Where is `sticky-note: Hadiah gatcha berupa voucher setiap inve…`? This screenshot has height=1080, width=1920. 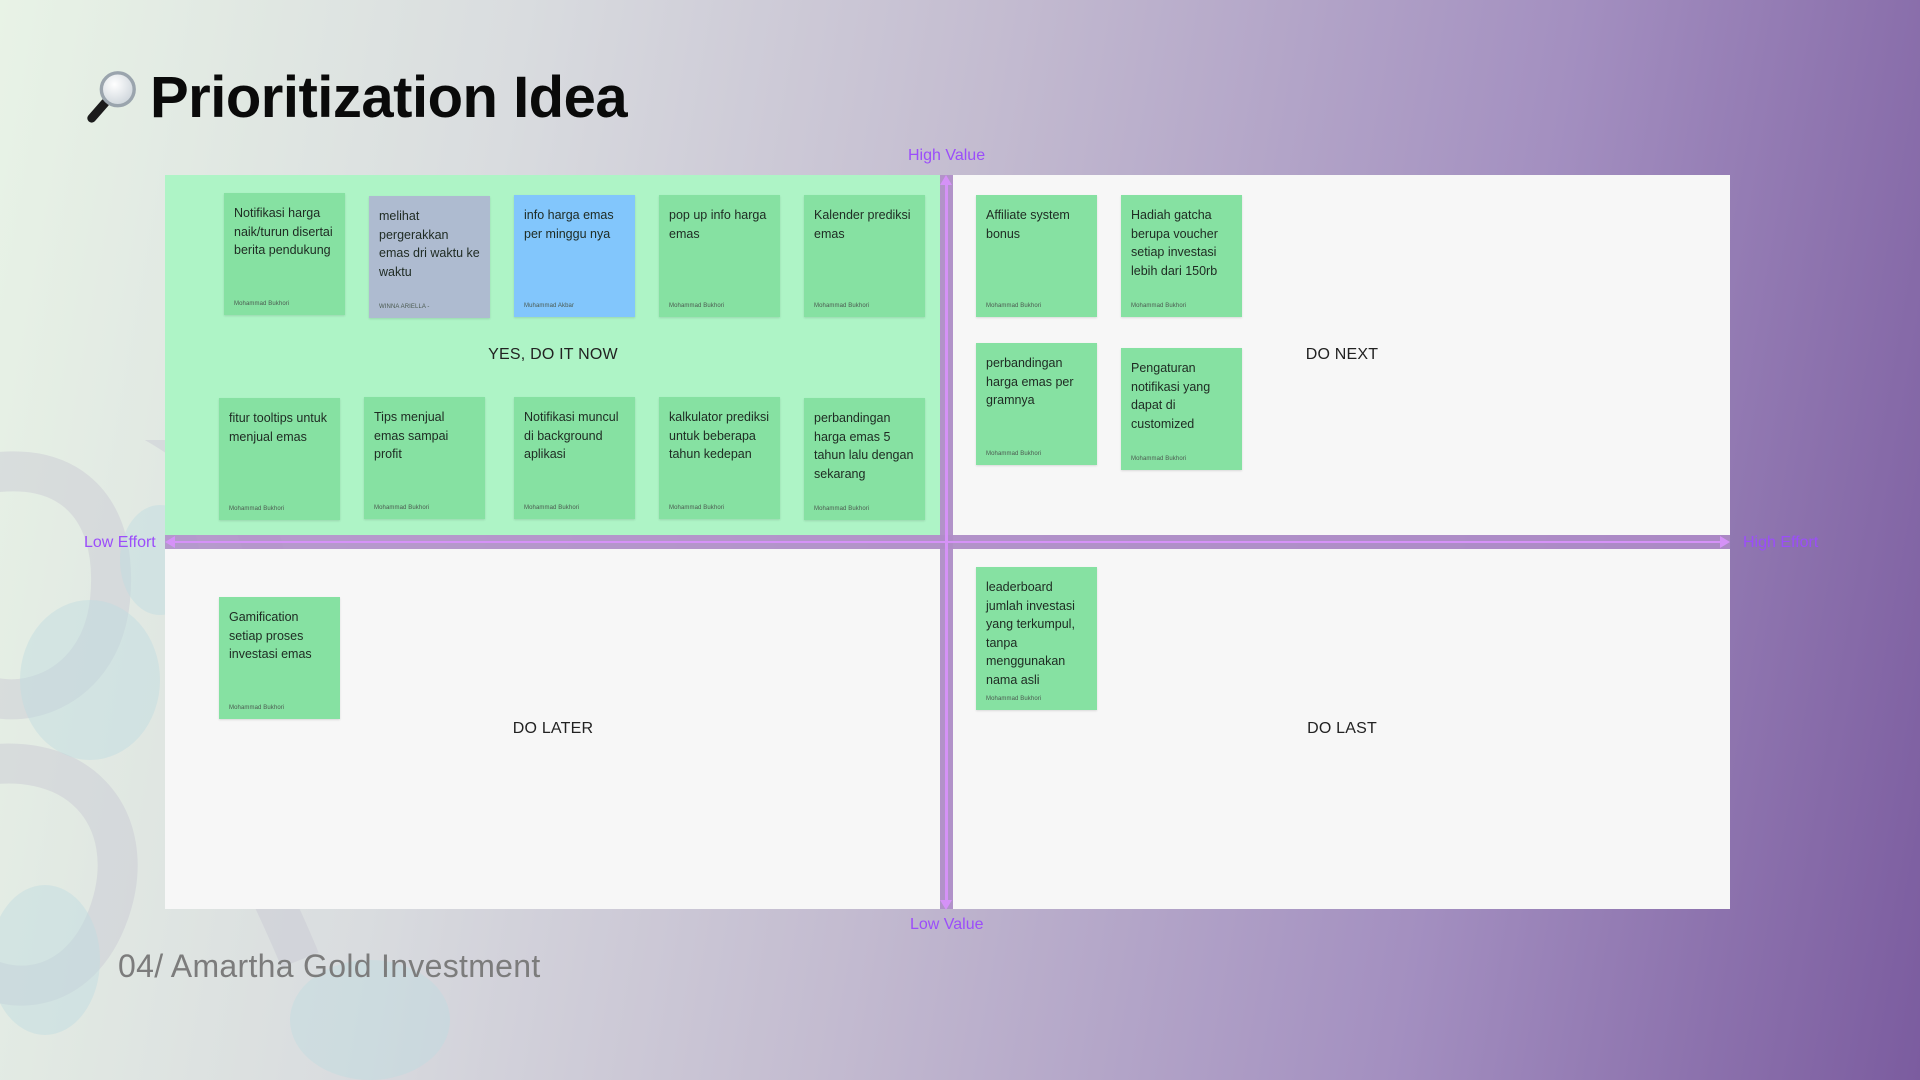
sticky-note: Hadiah gatcha berupa voucher setiap inve… is located at coordinates (1181, 256).